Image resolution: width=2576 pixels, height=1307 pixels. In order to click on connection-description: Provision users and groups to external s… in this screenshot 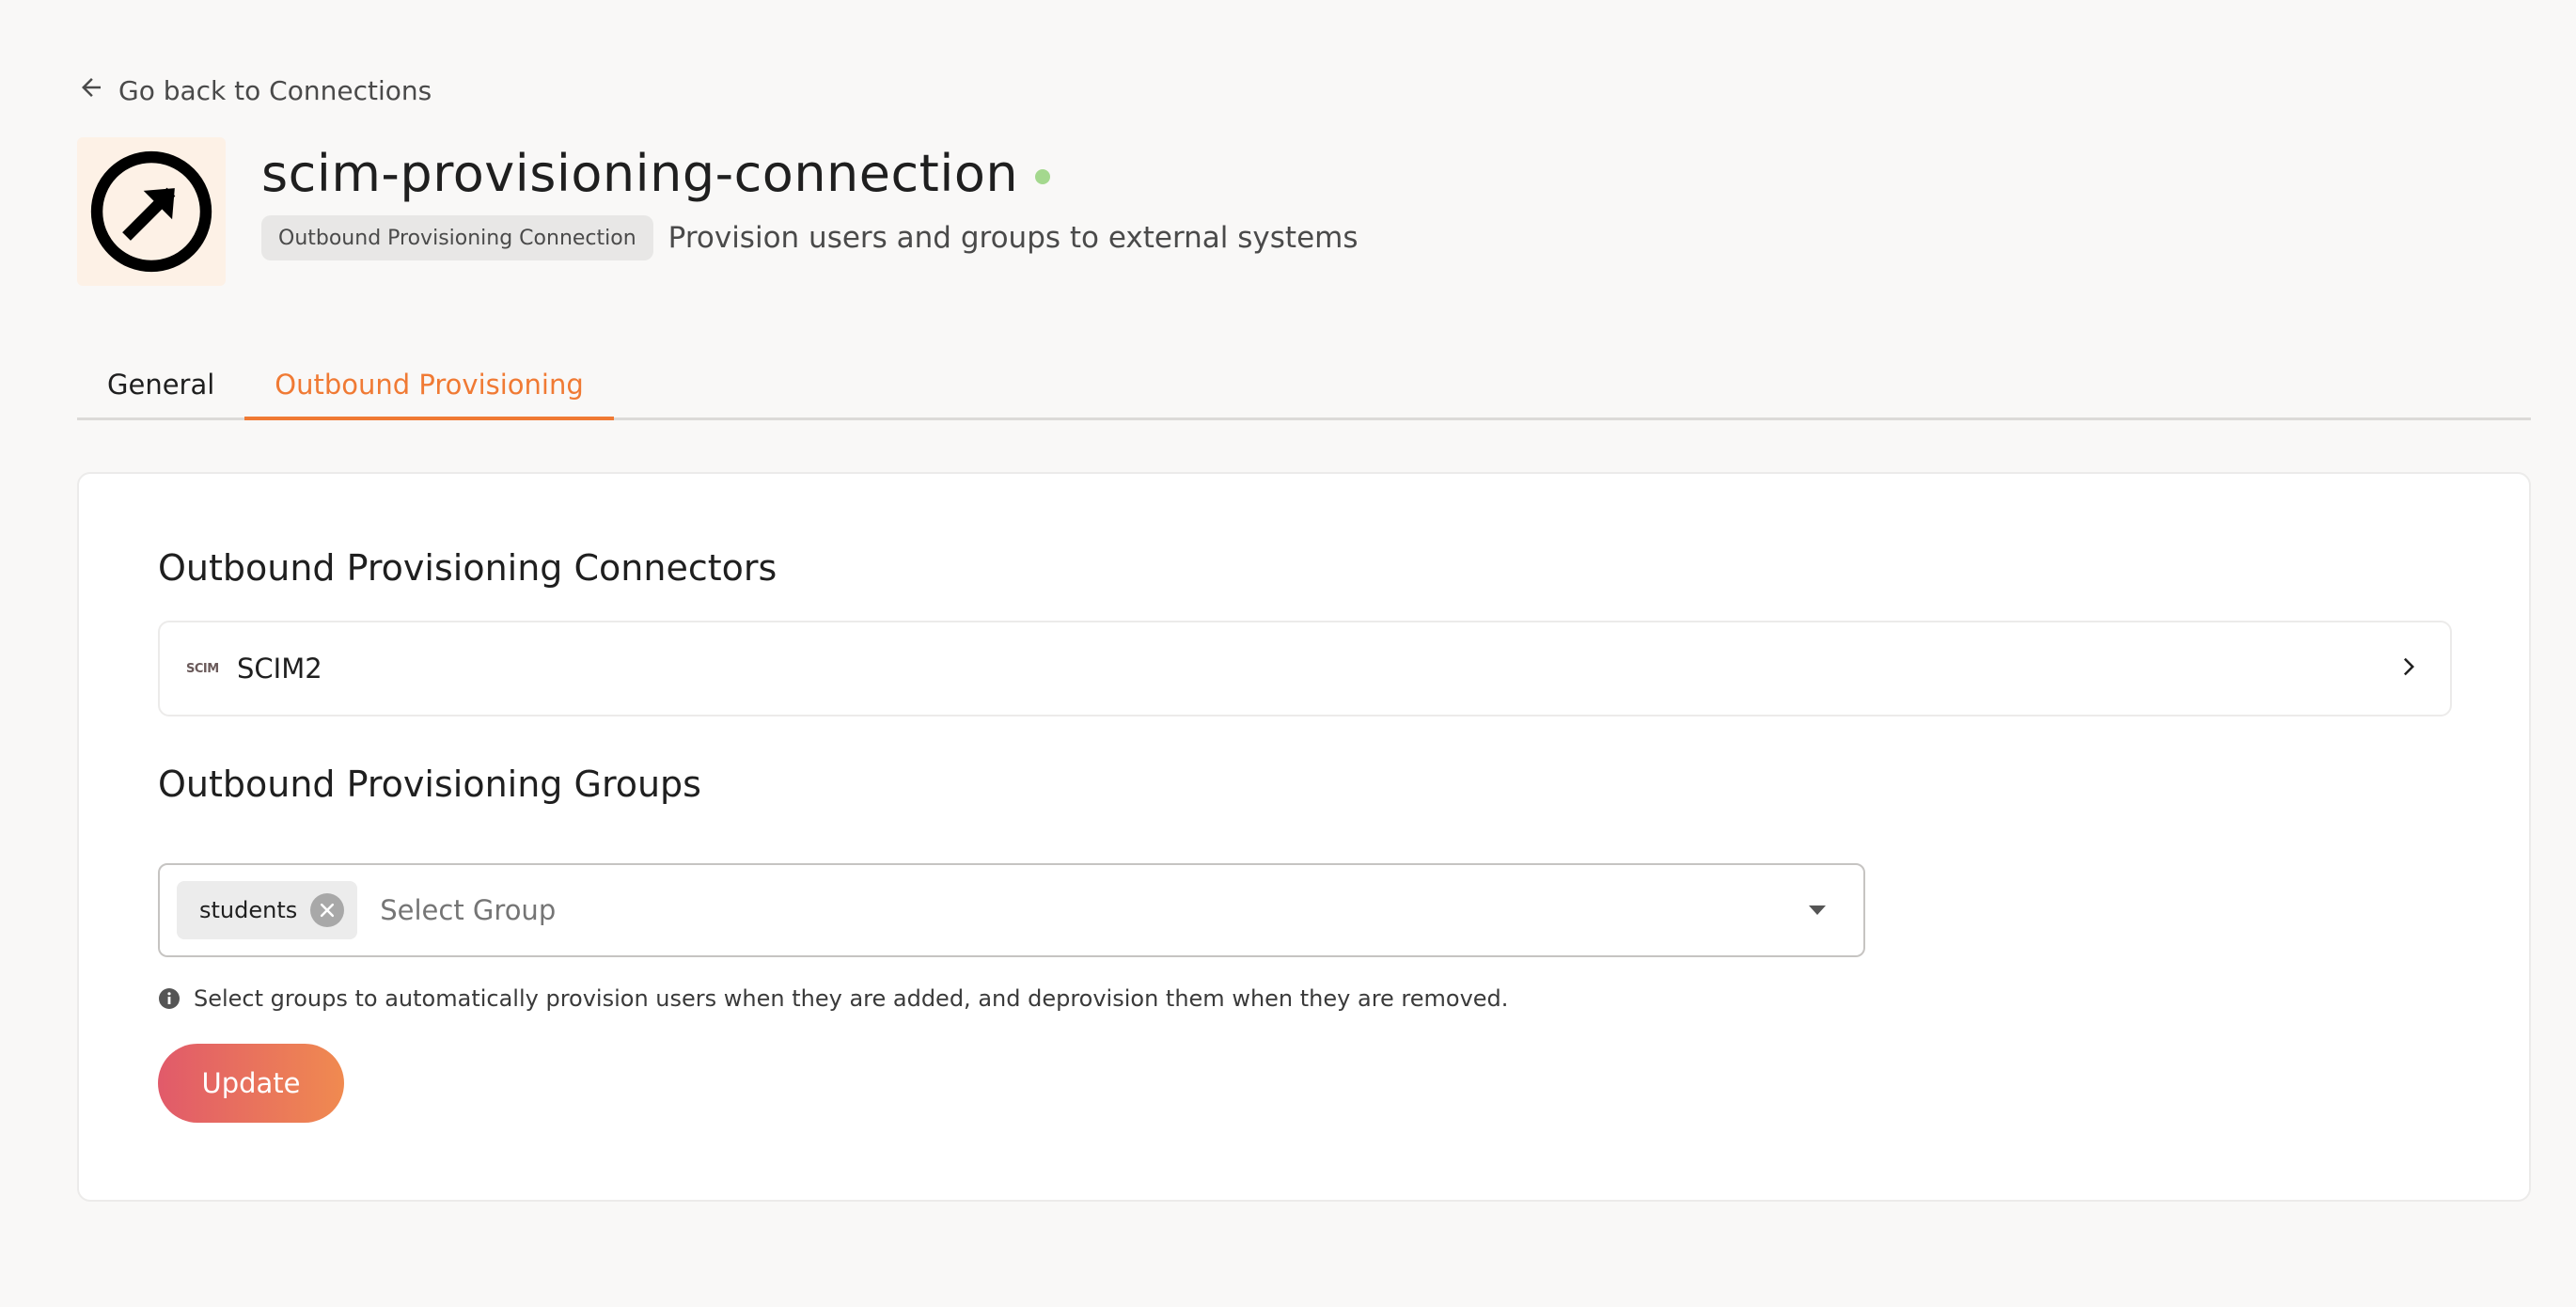, I will do `click(1014, 238)`.